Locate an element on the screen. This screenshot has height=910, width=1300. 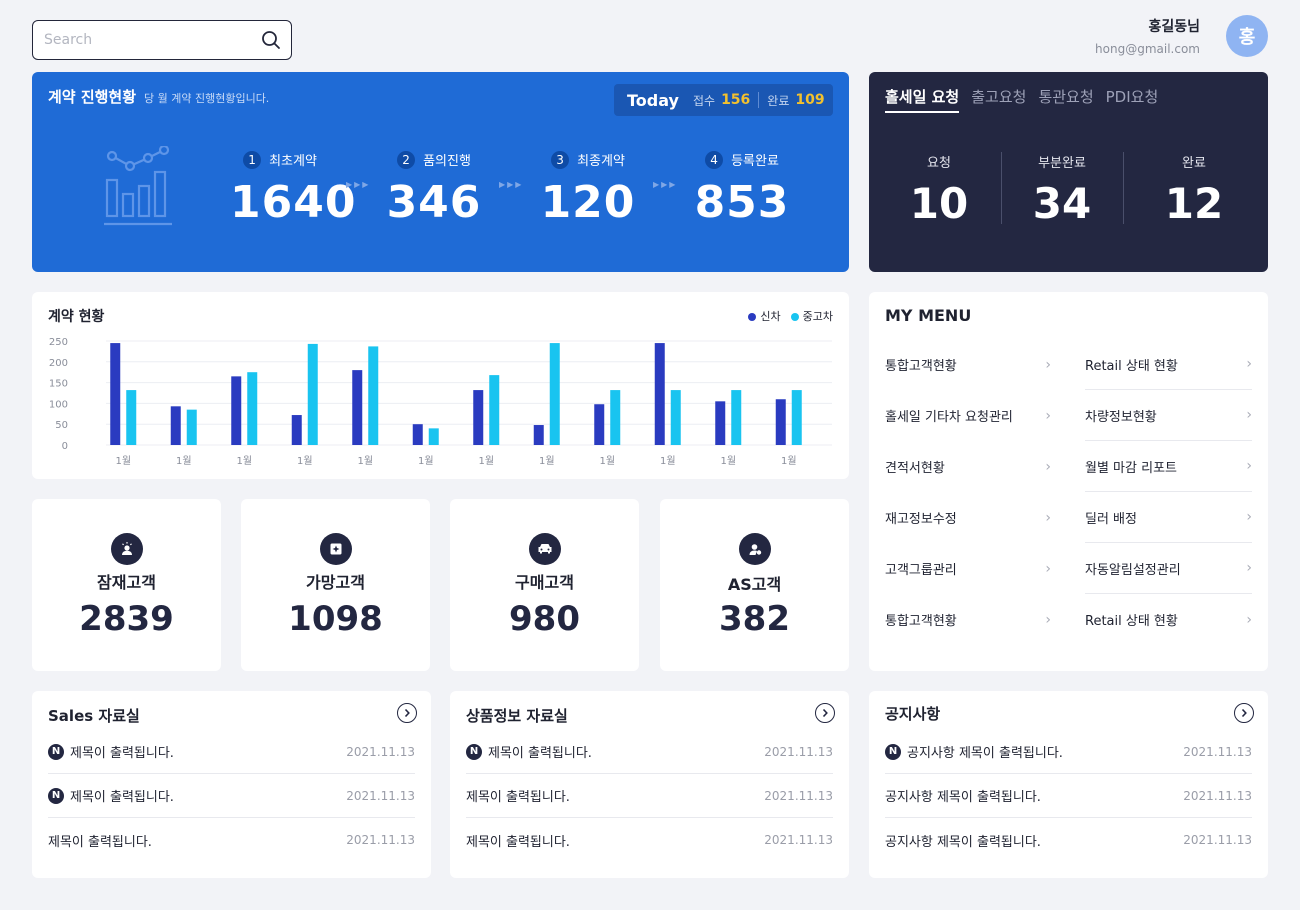
column-label: 완료 is located at coordinates (1194, 163).